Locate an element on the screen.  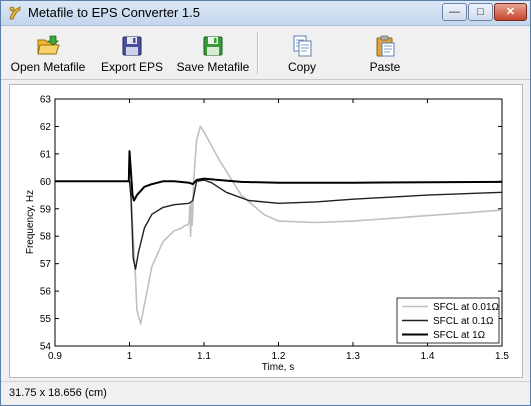
y-tick-label: 60 is located at coordinates (46, 182).